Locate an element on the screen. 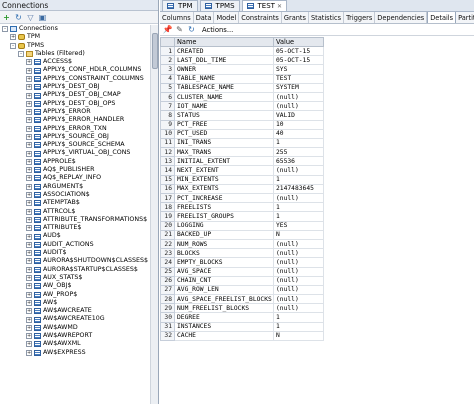 This screenshot has width=474, height=404. table-row: 13 INITIAL_EXTENT 65536 is located at coordinates (317, 161).